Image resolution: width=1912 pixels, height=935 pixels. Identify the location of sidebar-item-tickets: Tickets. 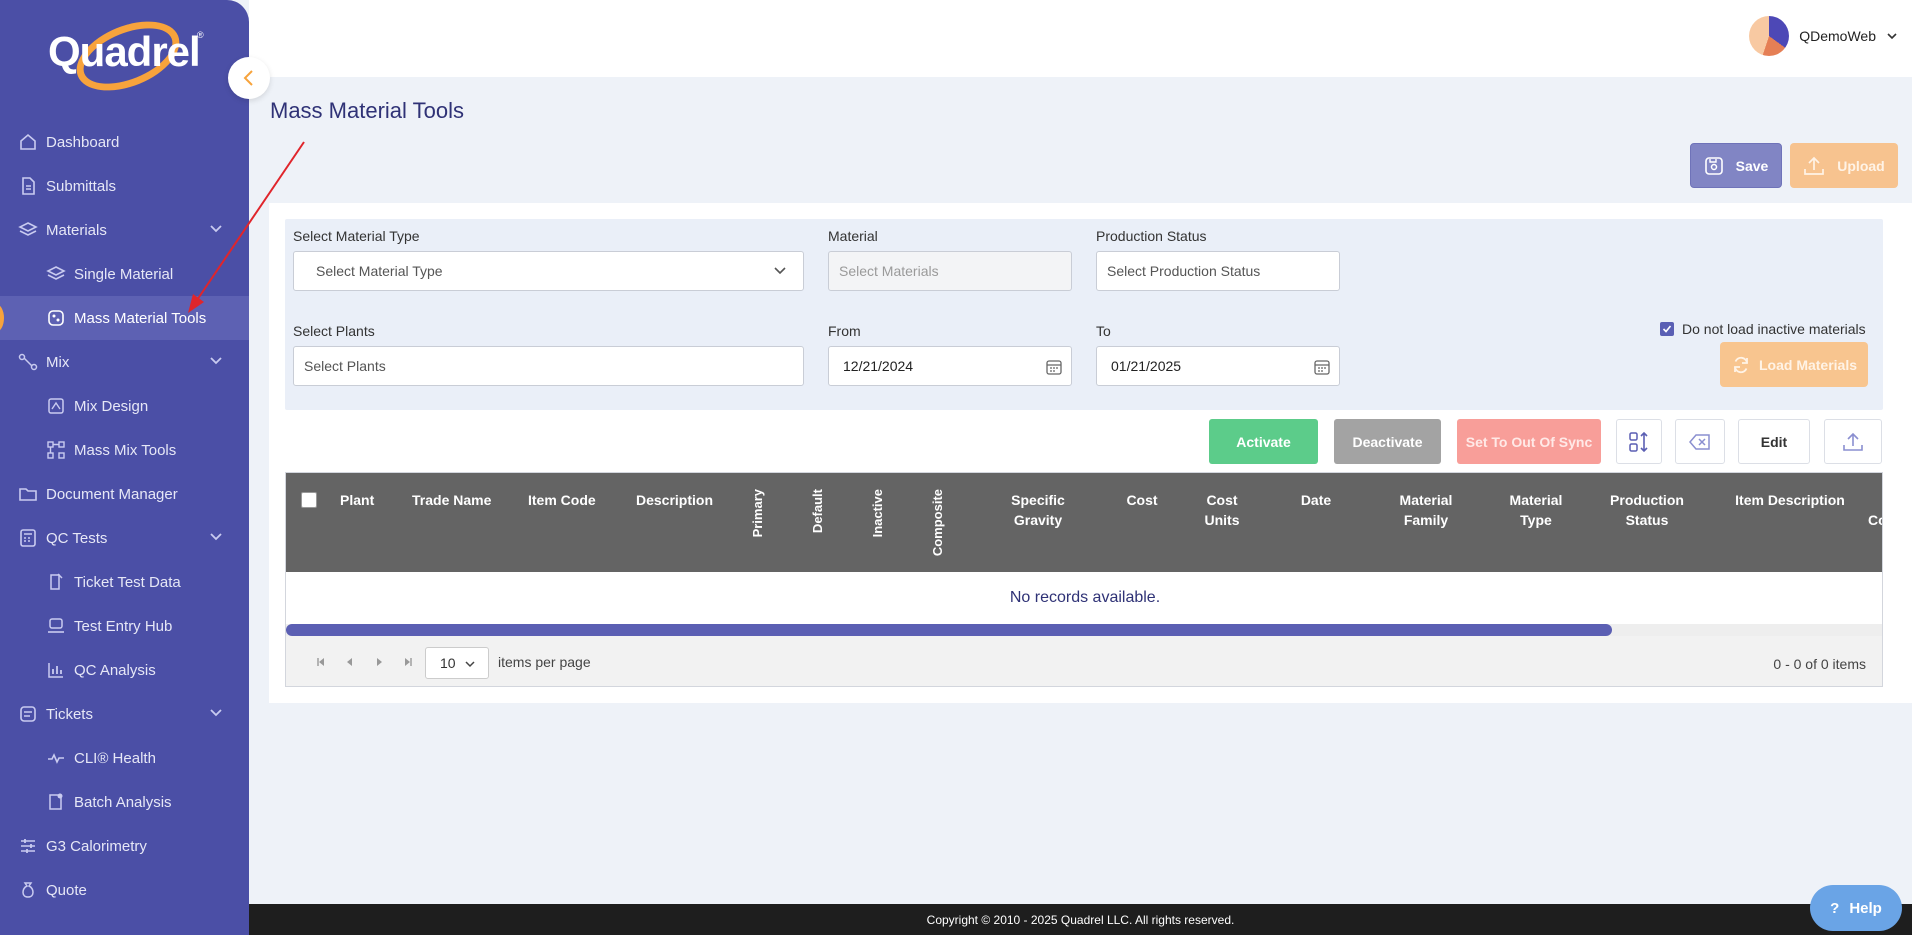
(124, 714).